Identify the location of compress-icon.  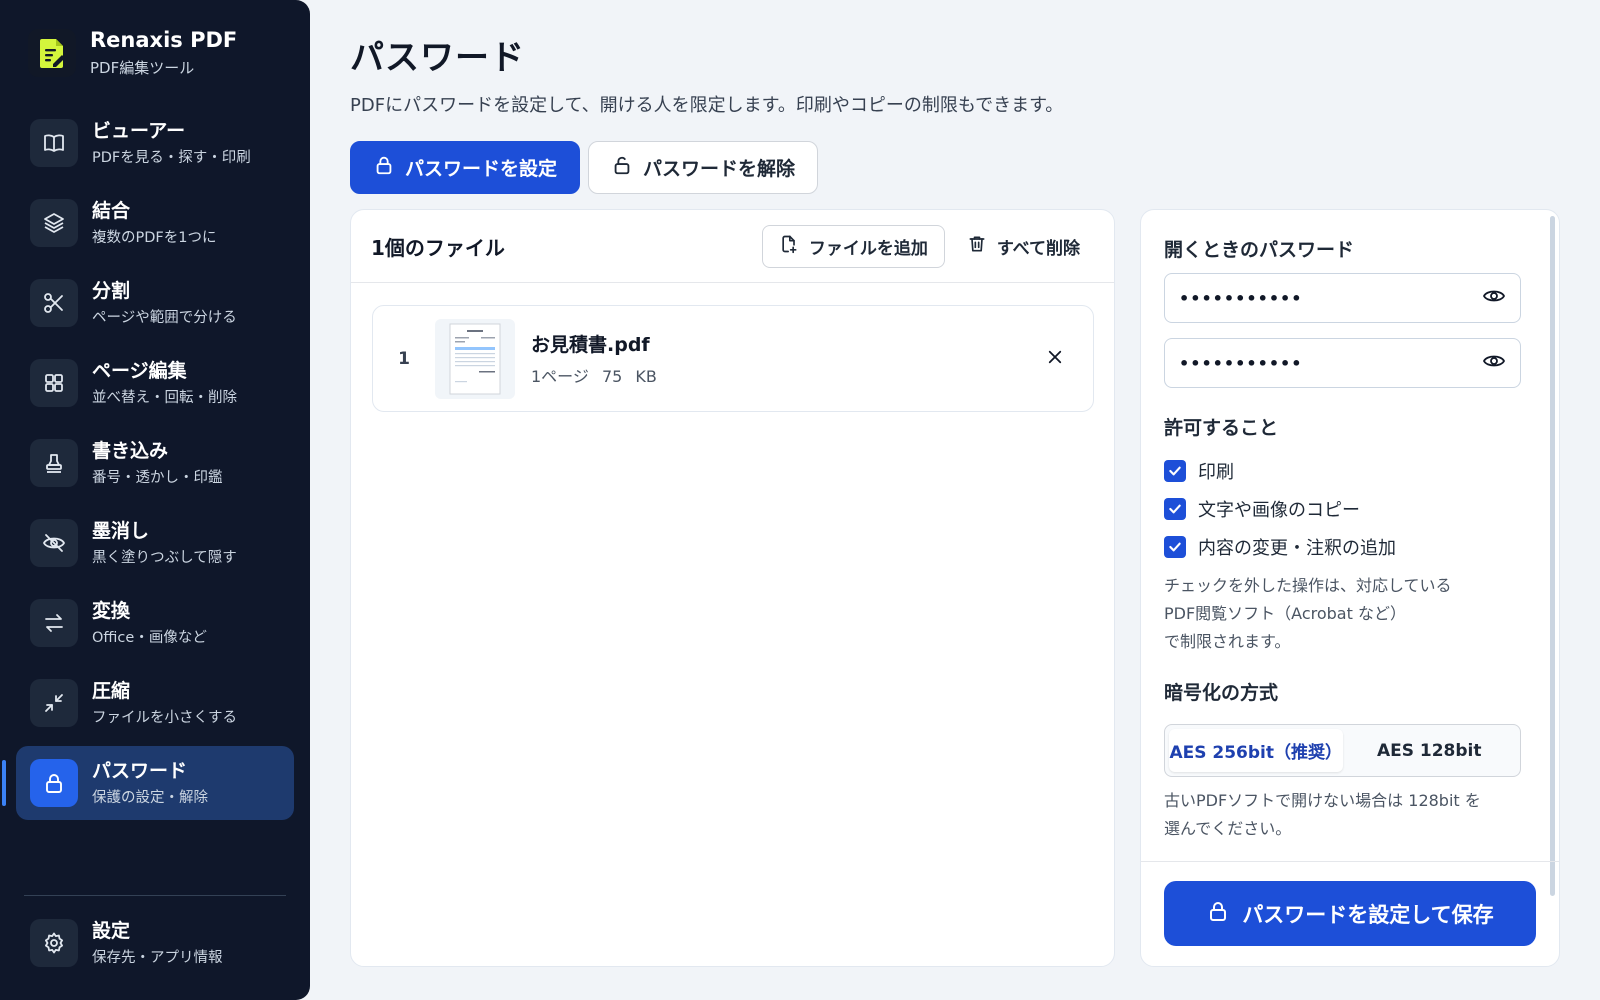
(54, 703).